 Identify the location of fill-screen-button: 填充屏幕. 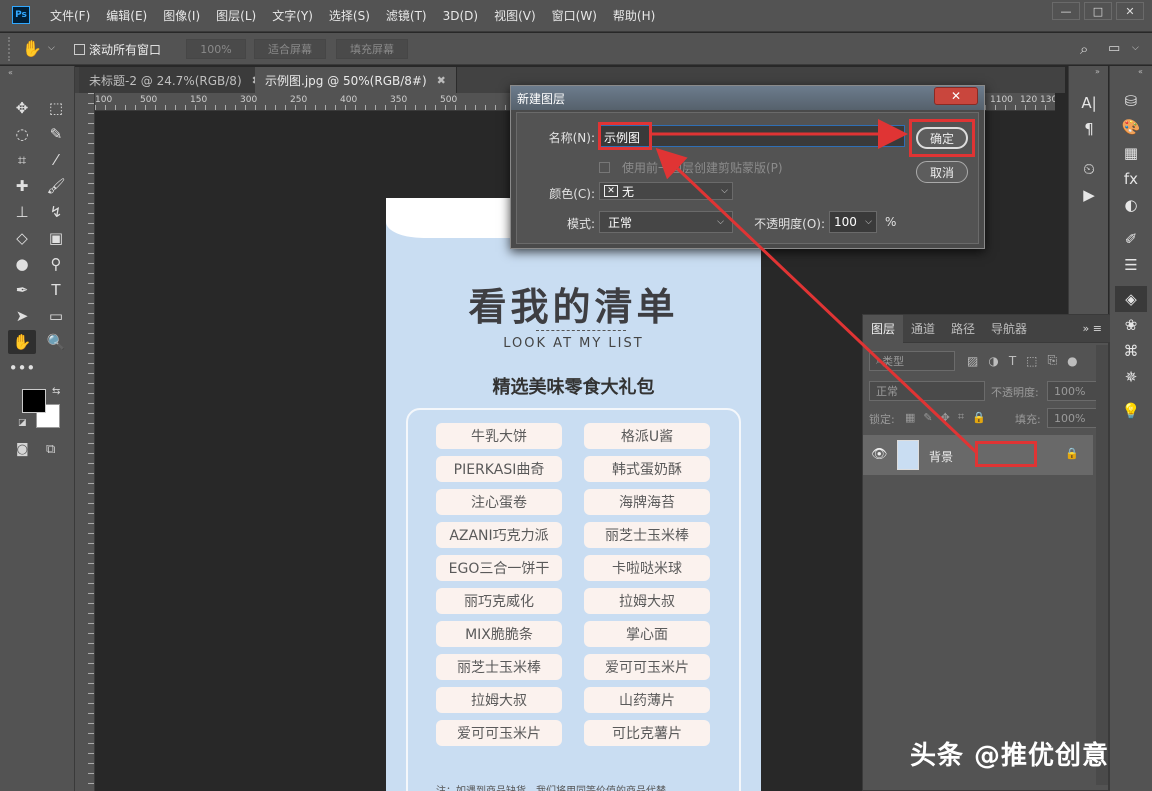
(372, 49).